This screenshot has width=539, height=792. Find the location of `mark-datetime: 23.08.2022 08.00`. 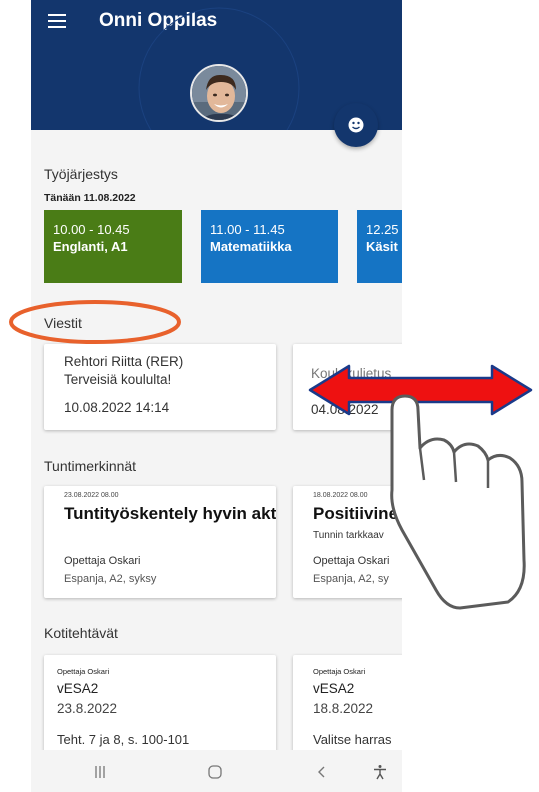

mark-datetime: 23.08.2022 08.00 is located at coordinates (91, 495).